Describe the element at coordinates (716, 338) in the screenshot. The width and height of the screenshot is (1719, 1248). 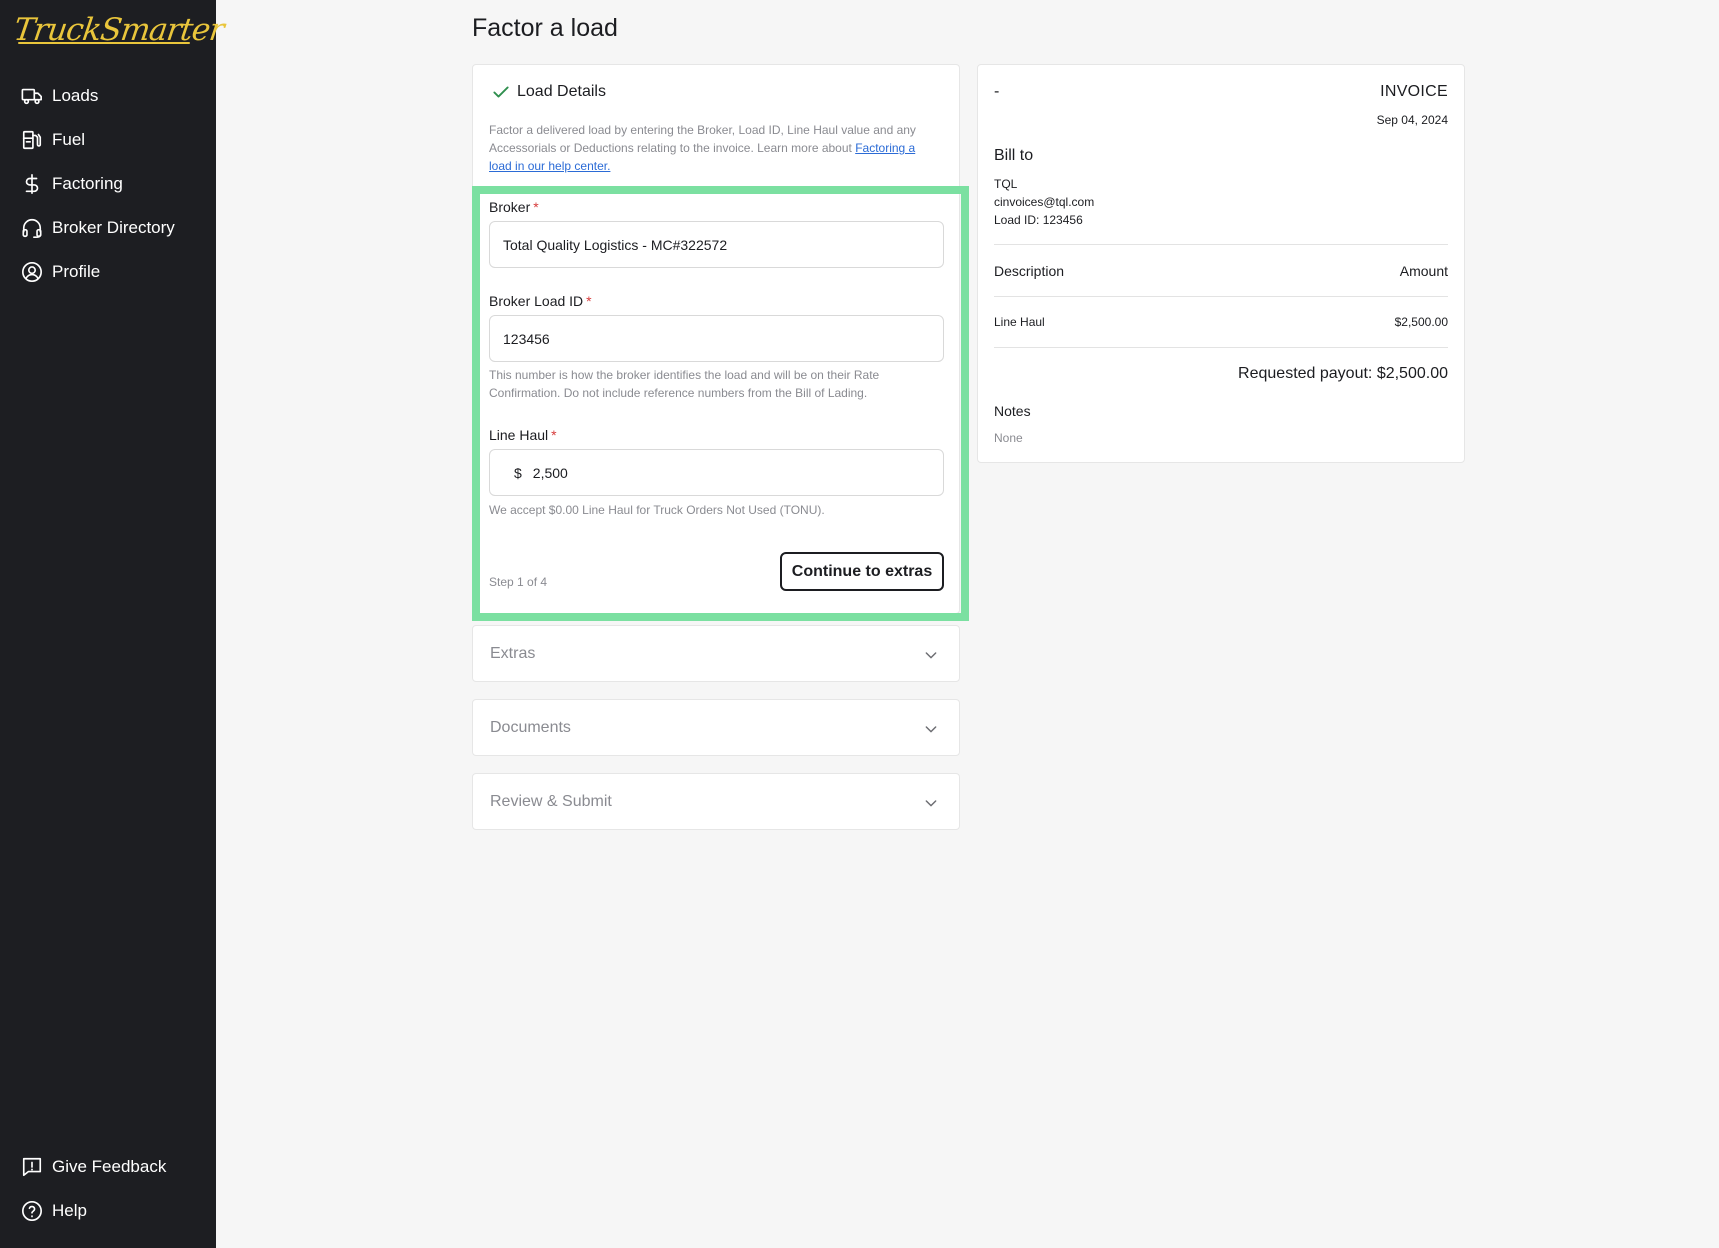
I see `broker-load-id-input: 123456` at that location.